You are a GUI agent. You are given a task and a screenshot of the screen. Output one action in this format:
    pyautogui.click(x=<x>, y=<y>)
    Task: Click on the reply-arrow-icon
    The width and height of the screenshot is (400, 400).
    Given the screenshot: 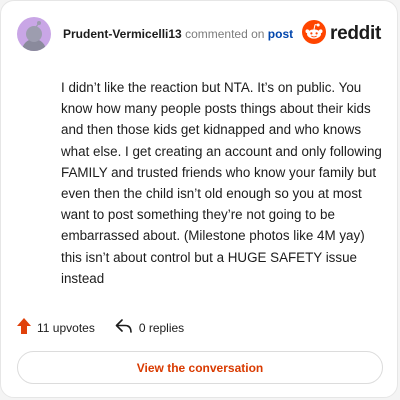 What is the action you would take?
    pyautogui.click(x=124, y=327)
    